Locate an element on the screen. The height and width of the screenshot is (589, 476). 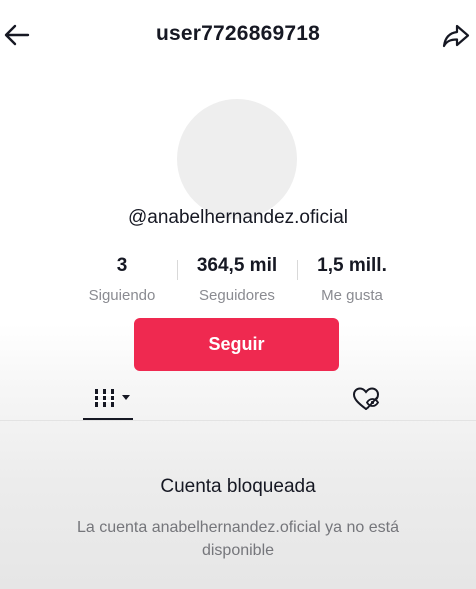
tab-videos is located at coordinates (108, 402).